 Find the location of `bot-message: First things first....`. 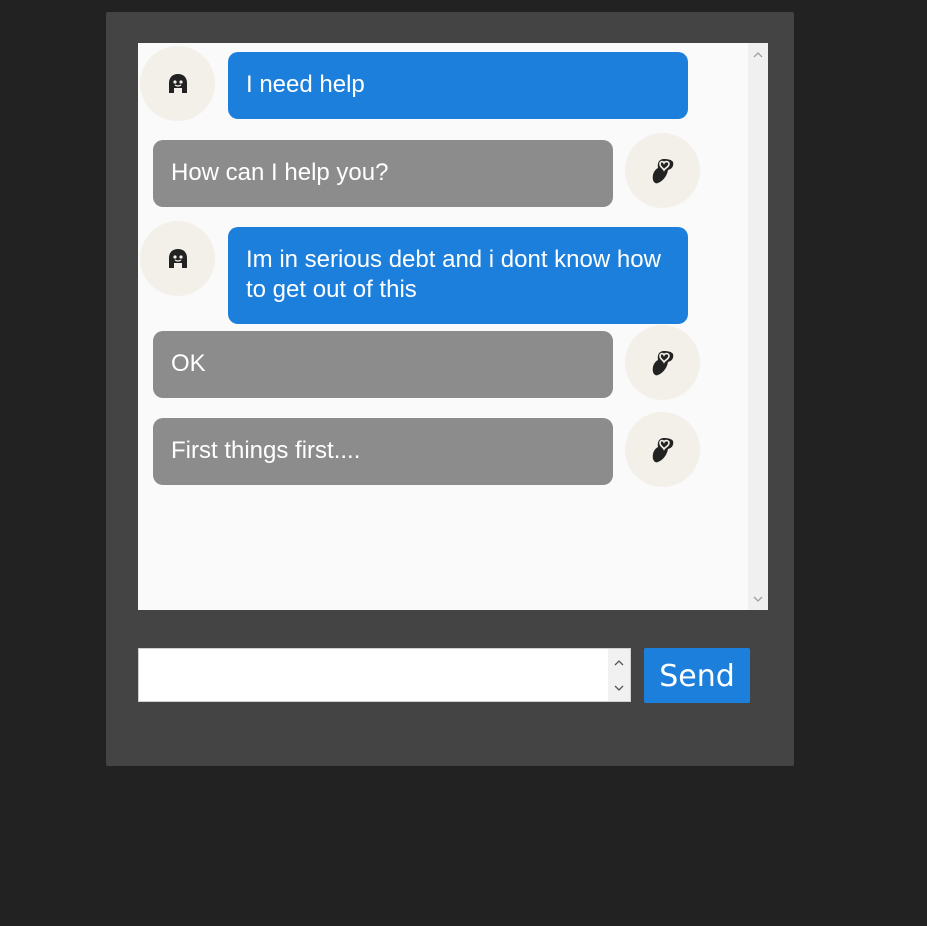

bot-message: First things first.... is located at coordinates (383, 451).